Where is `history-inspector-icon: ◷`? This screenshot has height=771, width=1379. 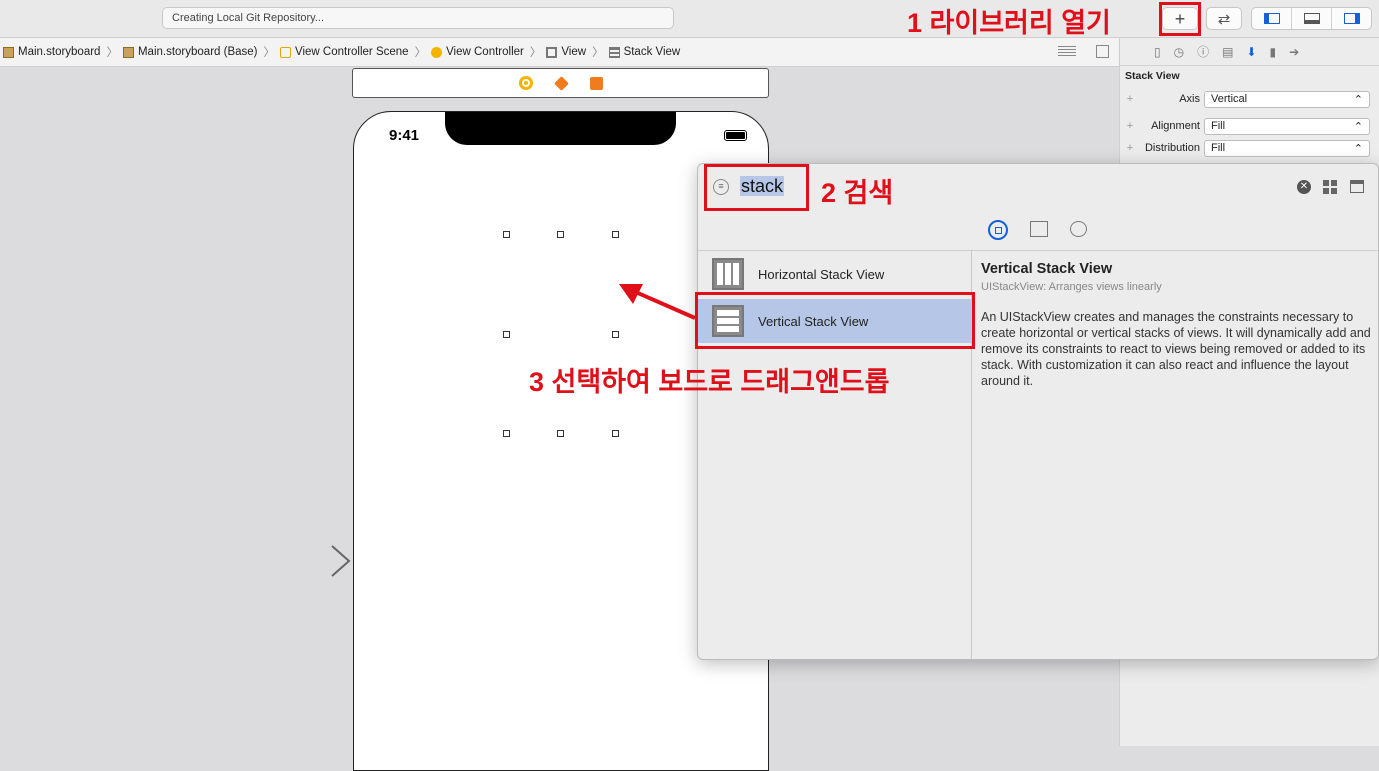
history-inspector-icon: ◷ is located at coordinates (1179, 52).